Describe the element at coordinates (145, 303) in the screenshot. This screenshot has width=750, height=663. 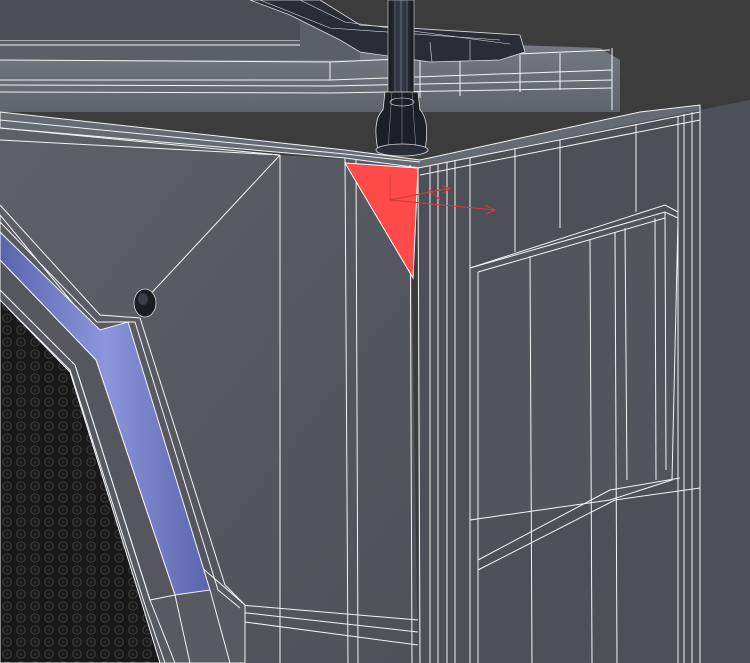
I see `rivet` at that location.